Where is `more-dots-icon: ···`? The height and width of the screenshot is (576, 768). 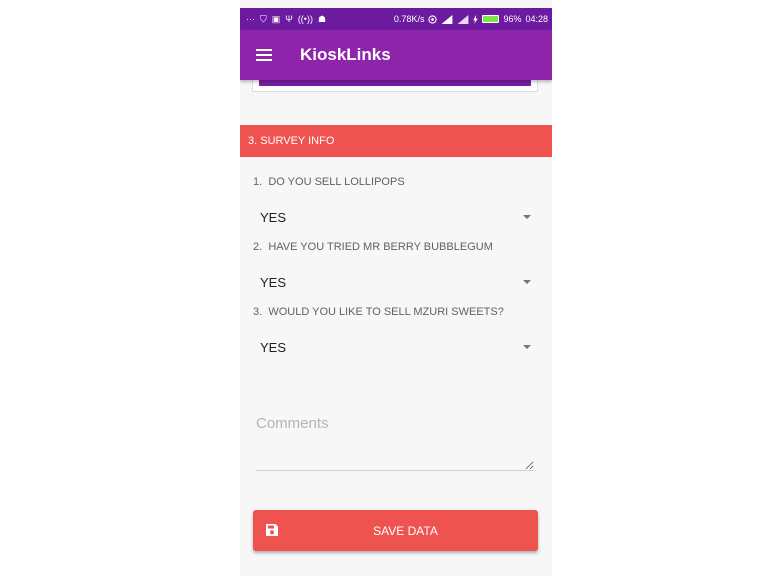
more-dots-icon: ··· is located at coordinates (250, 18).